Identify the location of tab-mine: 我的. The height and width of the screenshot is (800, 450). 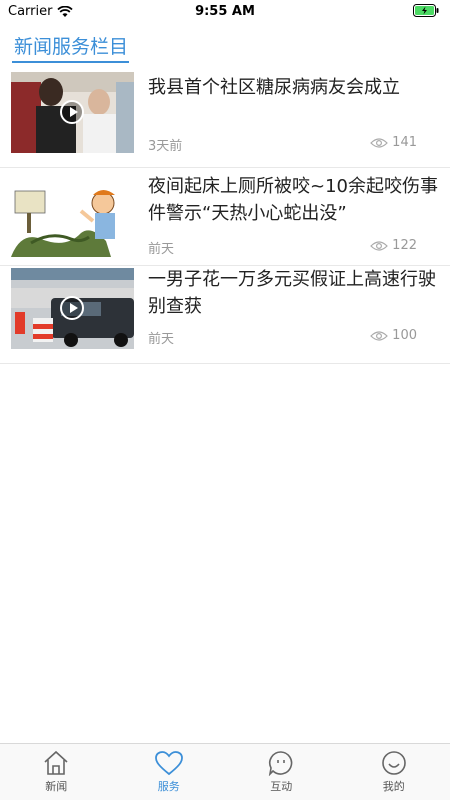
(394, 772).